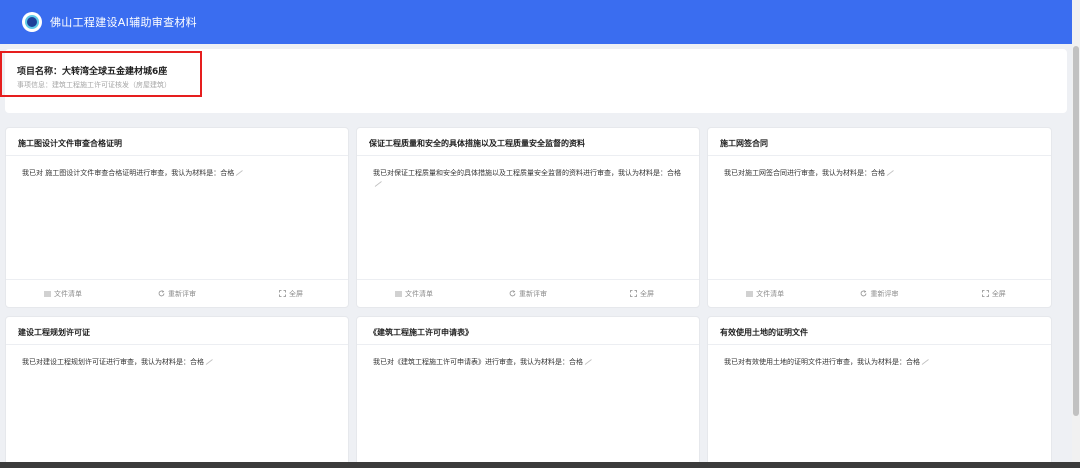 This screenshot has height=468, width=1080. Describe the element at coordinates (54, 332) in the screenshot. I see `card-title: 建设工程规划许可证` at that location.